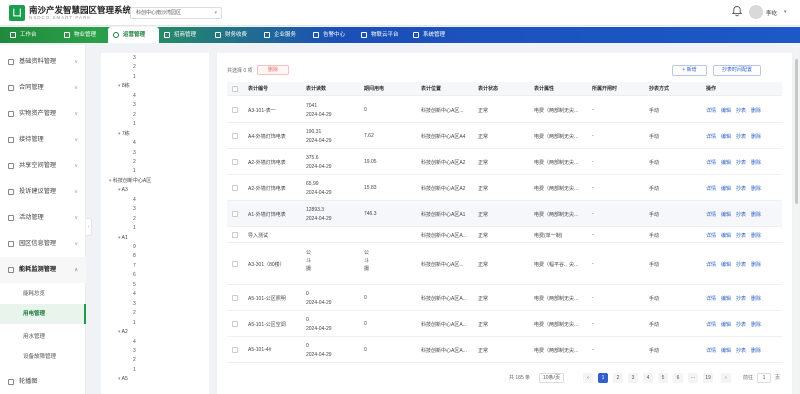  Describe the element at coordinates (737, 70) in the screenshot. I see `reading-time-config-button: 抄表时间配置` at that location.